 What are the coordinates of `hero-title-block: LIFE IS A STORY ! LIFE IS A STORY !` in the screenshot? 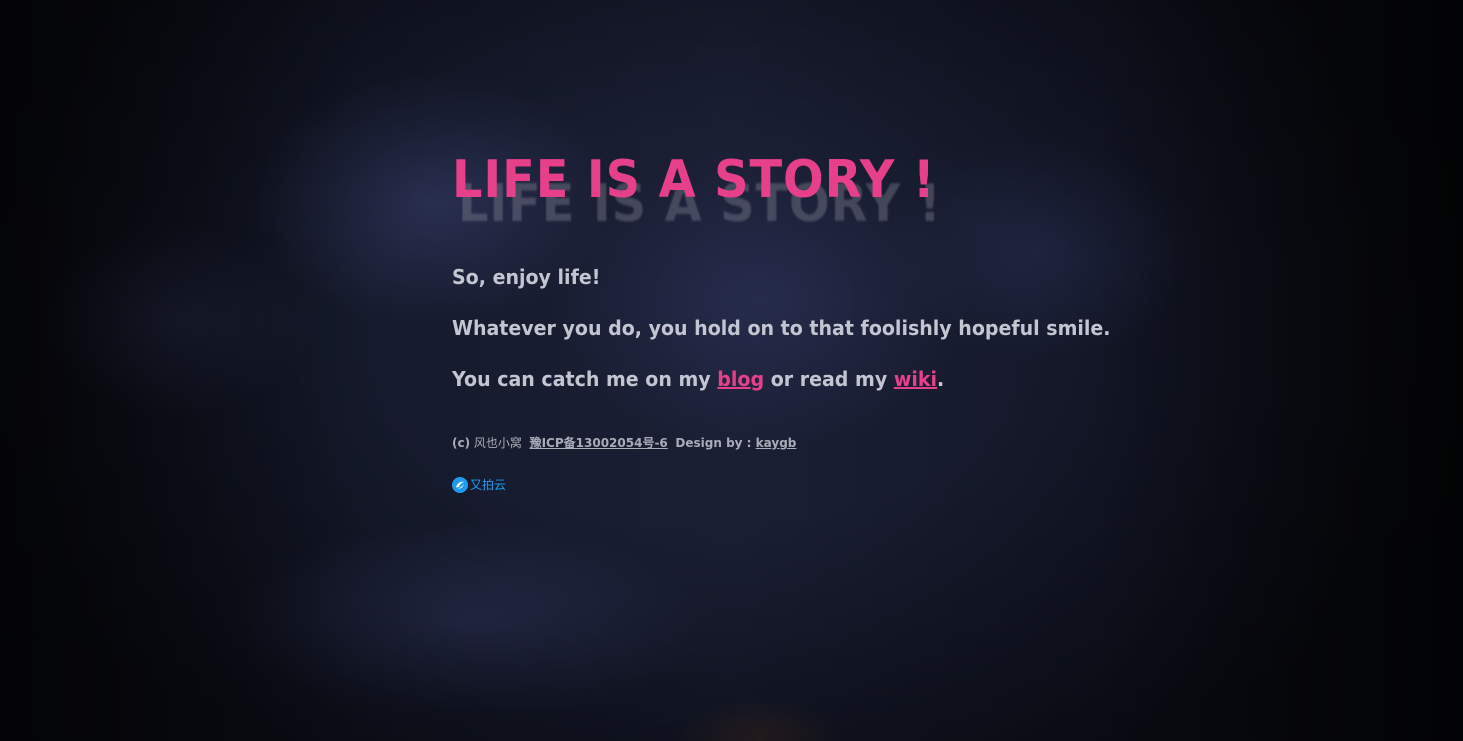 It's located at (832, 195).